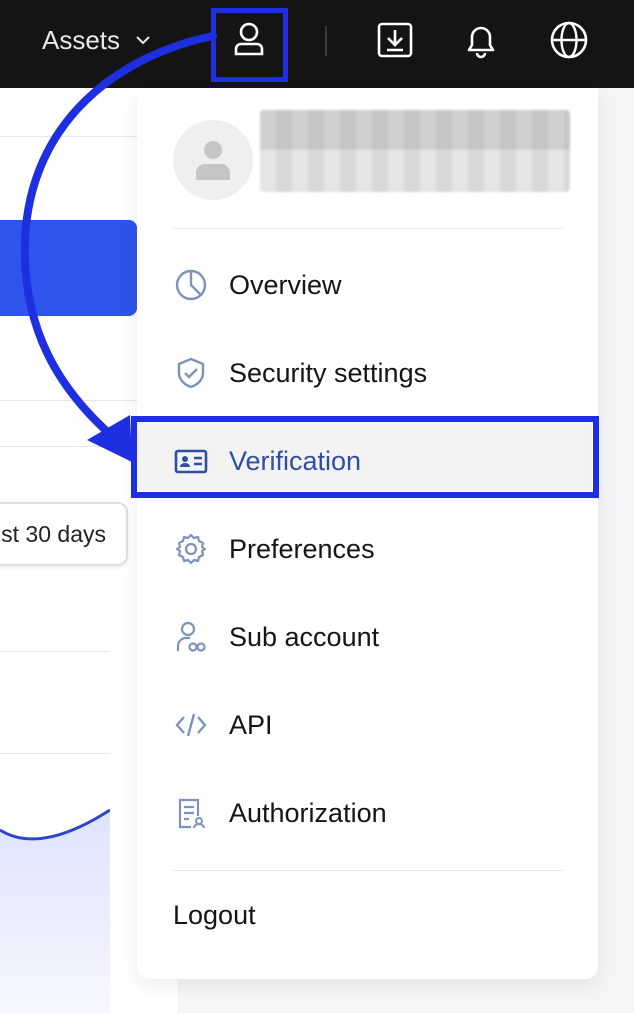 The width and height of the screenshot is (634, 1013). What do you see at coordinates (53, 533) in the screenshot?
I see `date-range-label: st 30 days` at bounding box center [53, 533].